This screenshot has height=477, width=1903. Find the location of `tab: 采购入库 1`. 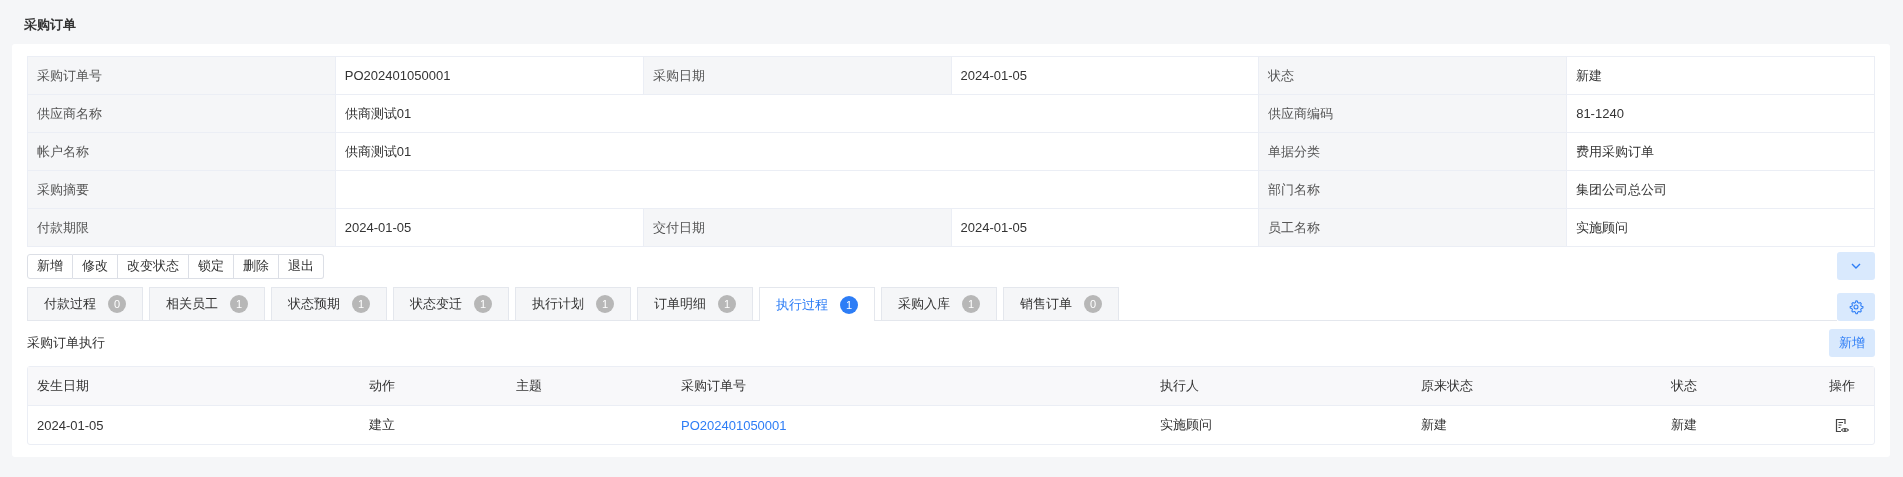

tab: 采购入库 1 is located at coordinates (939, 303).